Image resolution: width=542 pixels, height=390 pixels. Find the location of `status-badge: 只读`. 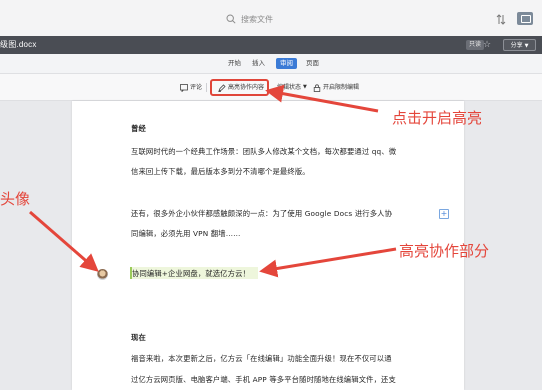

status-badge: 只读 is located at coordinates (475, 45).